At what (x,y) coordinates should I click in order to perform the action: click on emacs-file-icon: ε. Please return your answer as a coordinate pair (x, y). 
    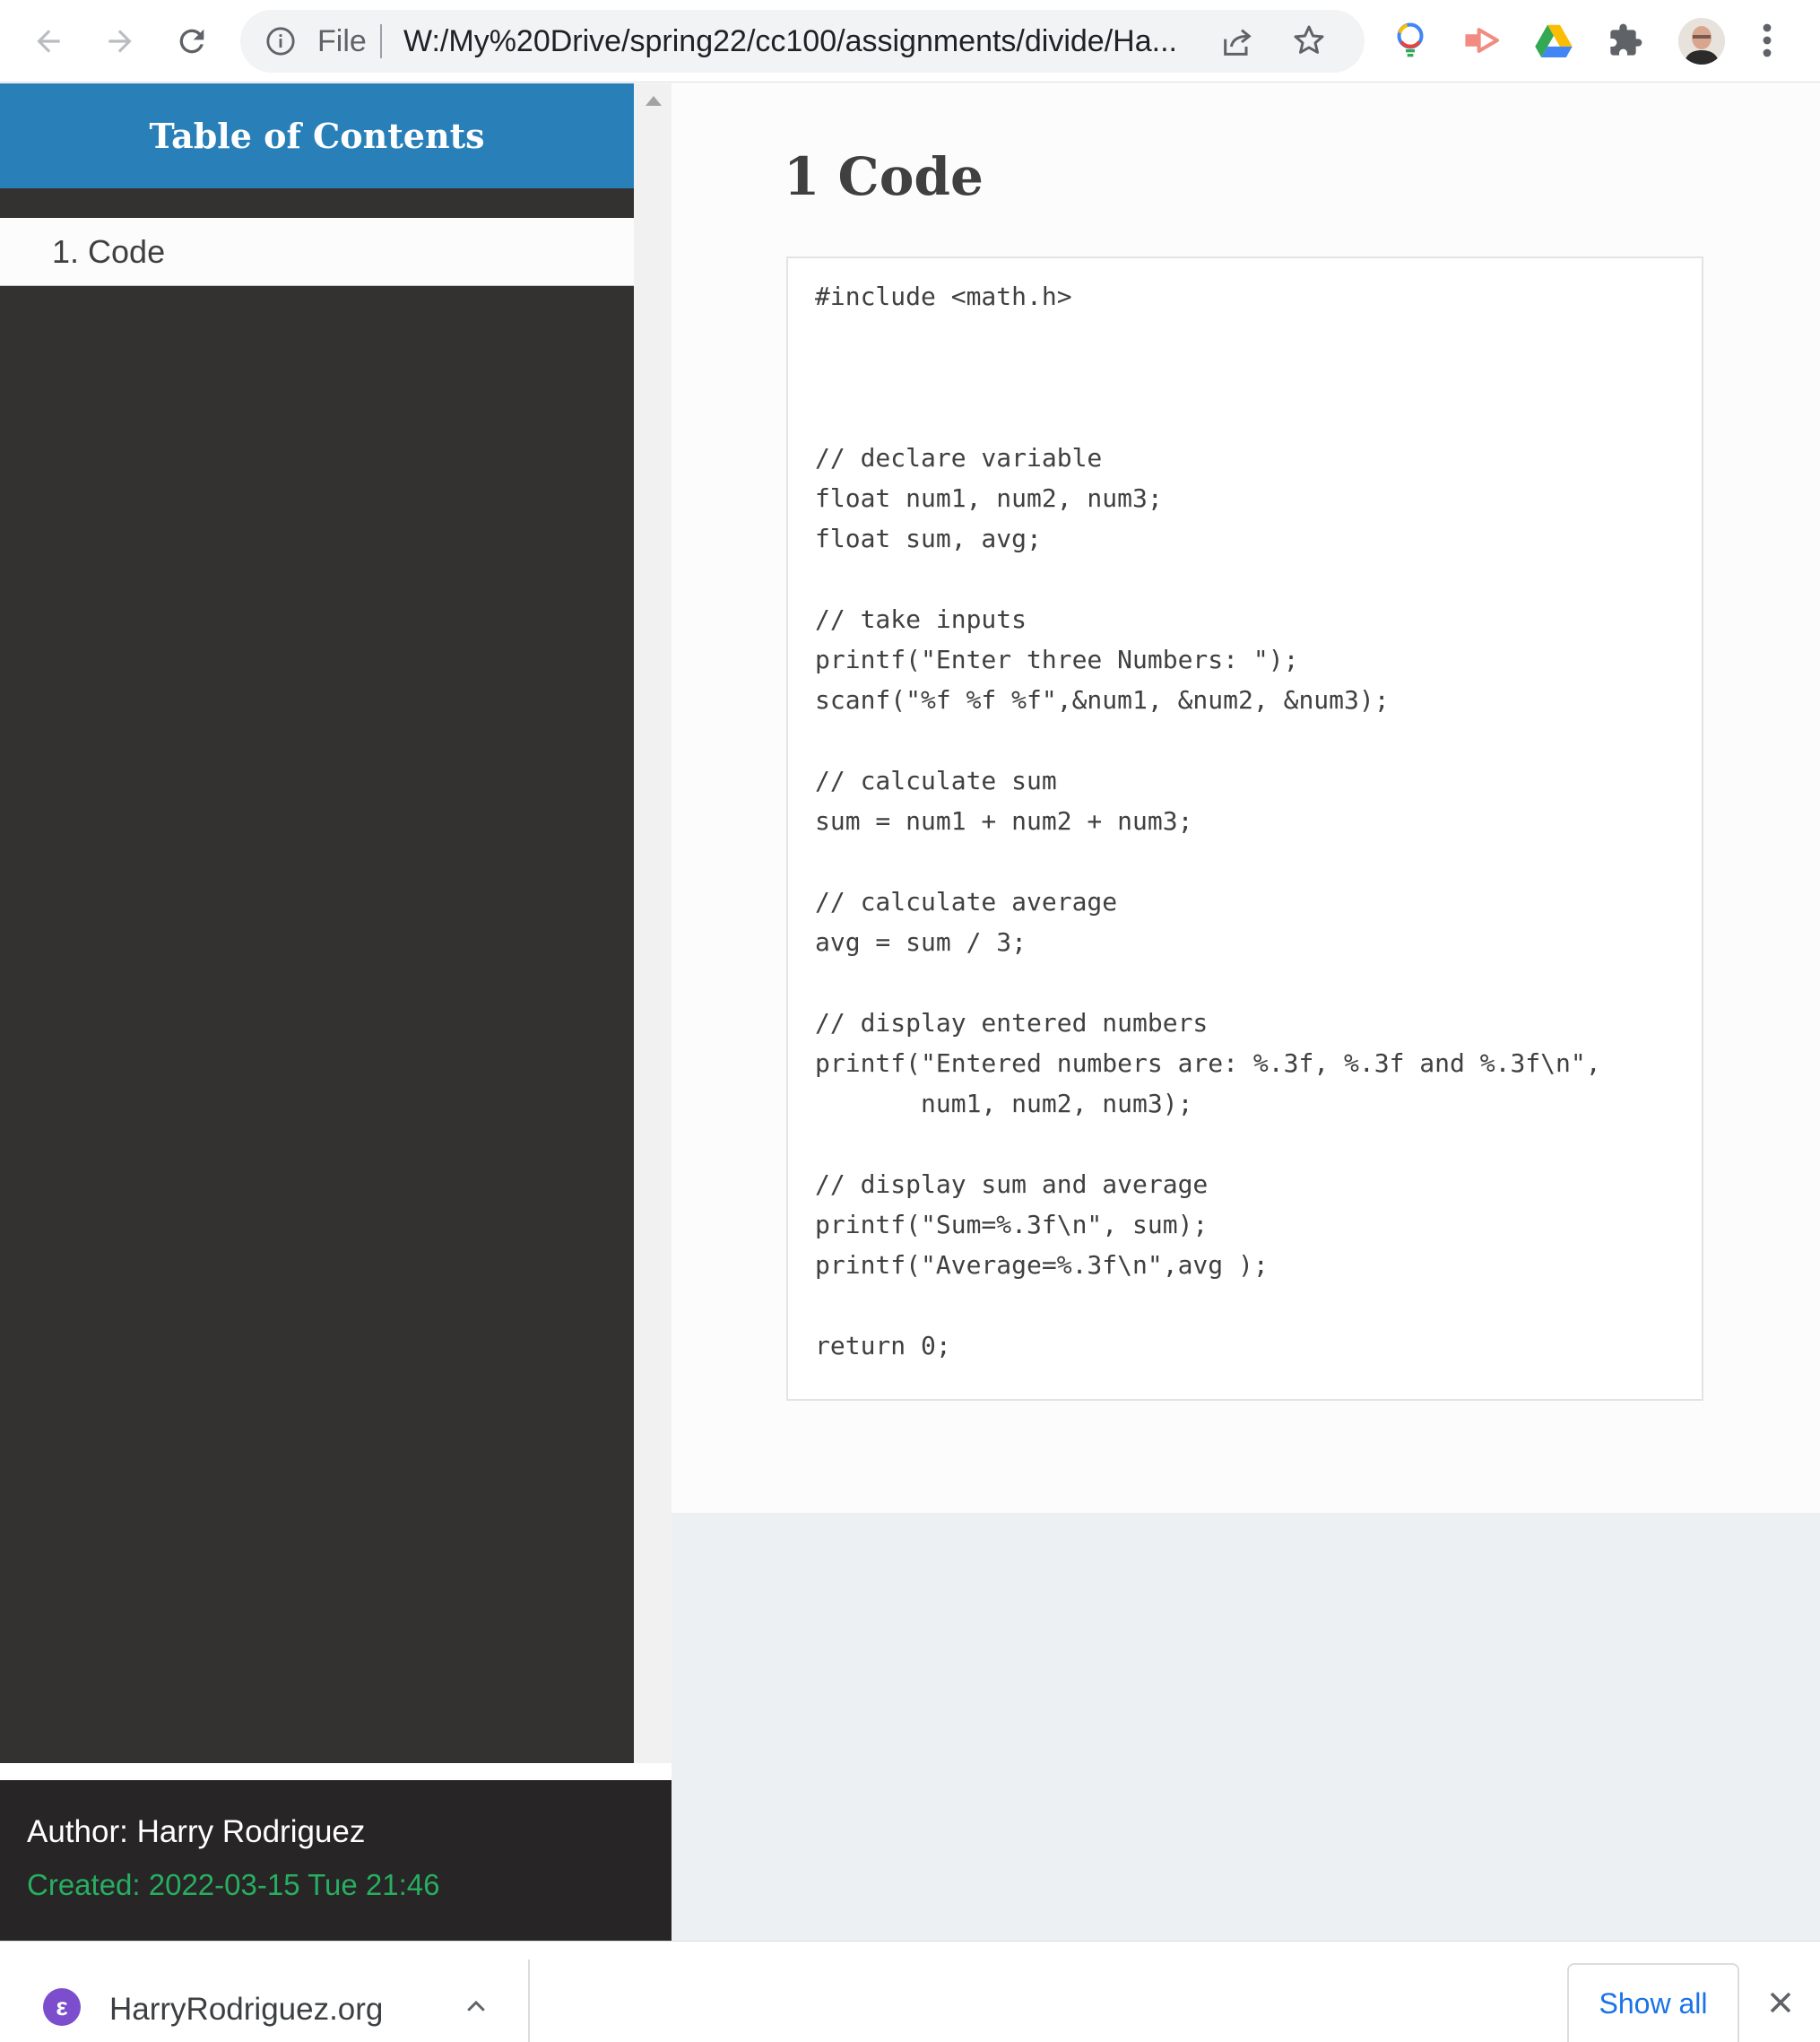
    Looking at the image, I should click on (62, 2007).